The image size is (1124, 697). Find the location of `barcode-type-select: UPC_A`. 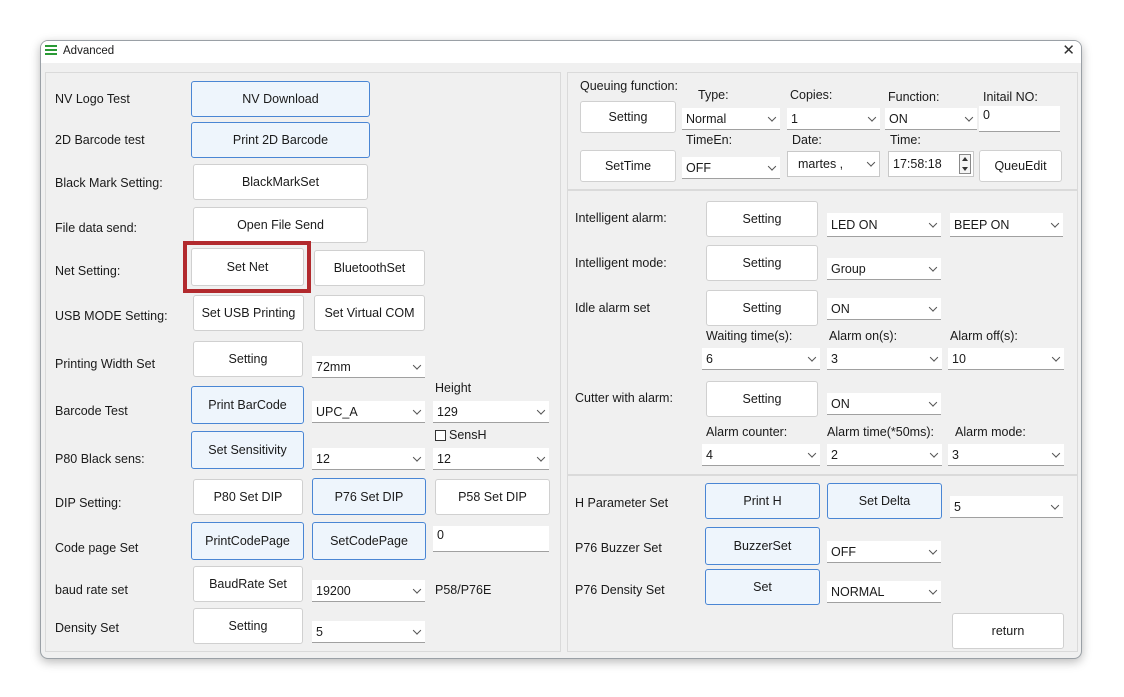

barcode-type-select: UPC_A is located at coordinates (368, 412).